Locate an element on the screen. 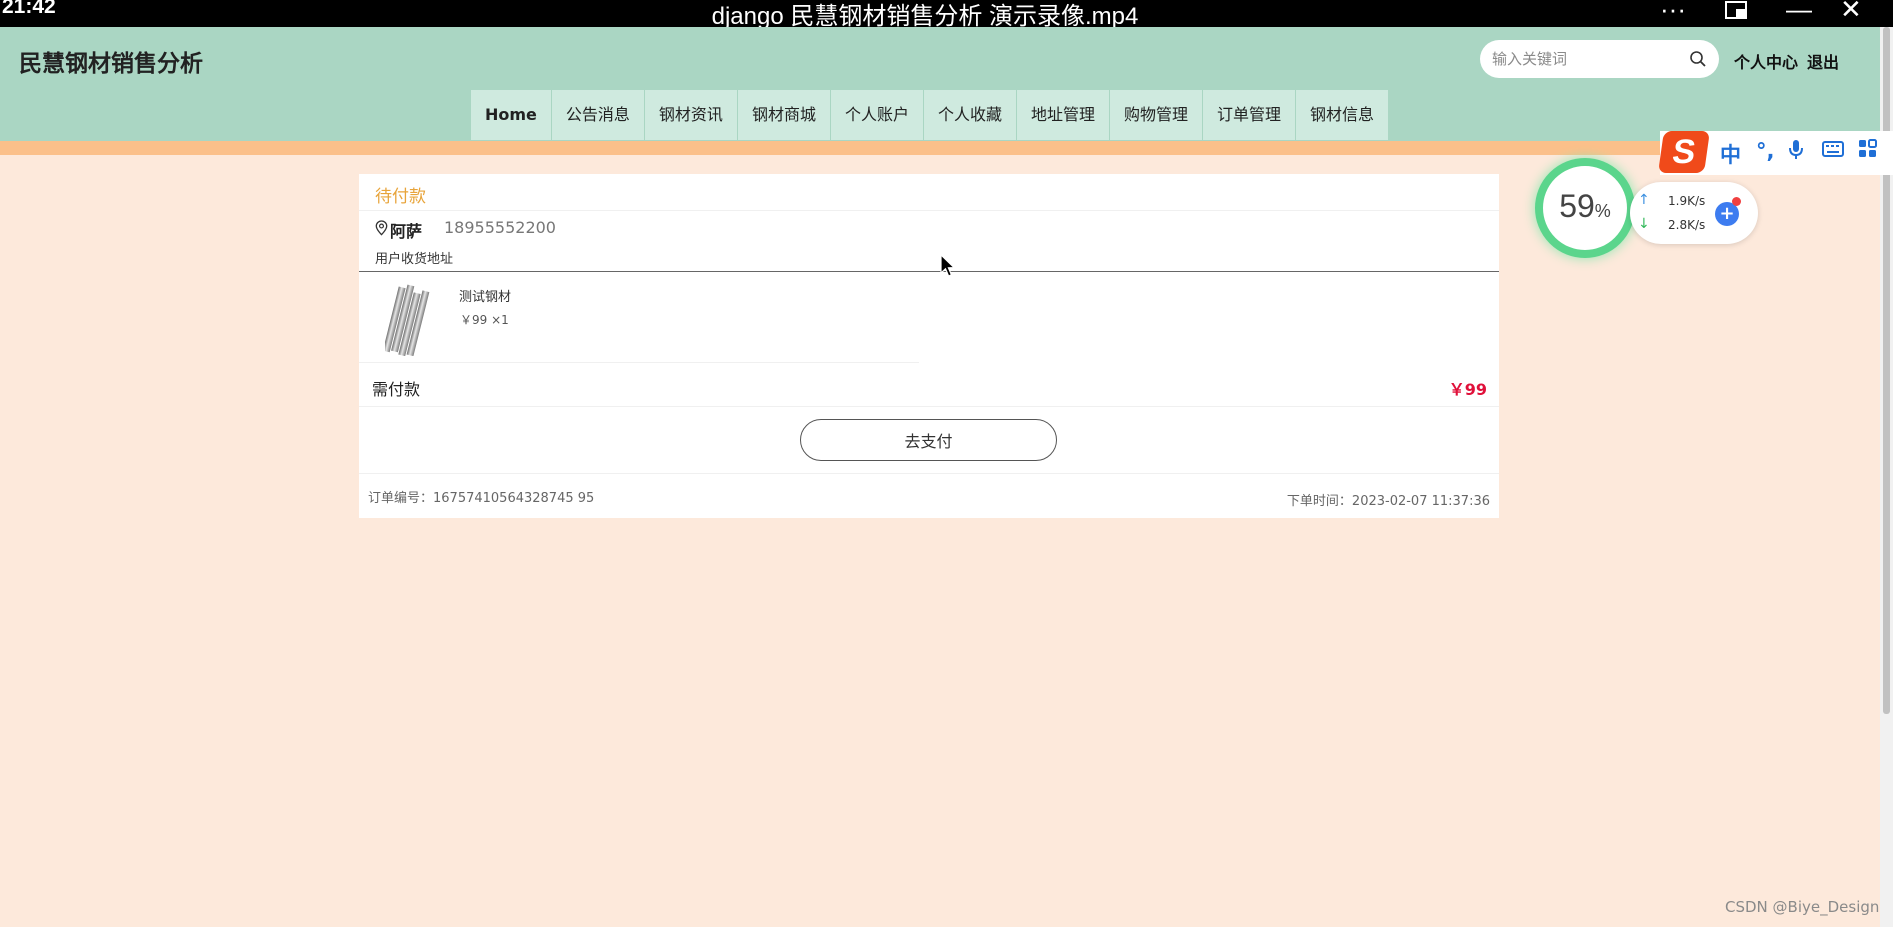 The image size is (1893, 927). nav-item-personal-account: 个人账户 is located at coordinates (877, 115).